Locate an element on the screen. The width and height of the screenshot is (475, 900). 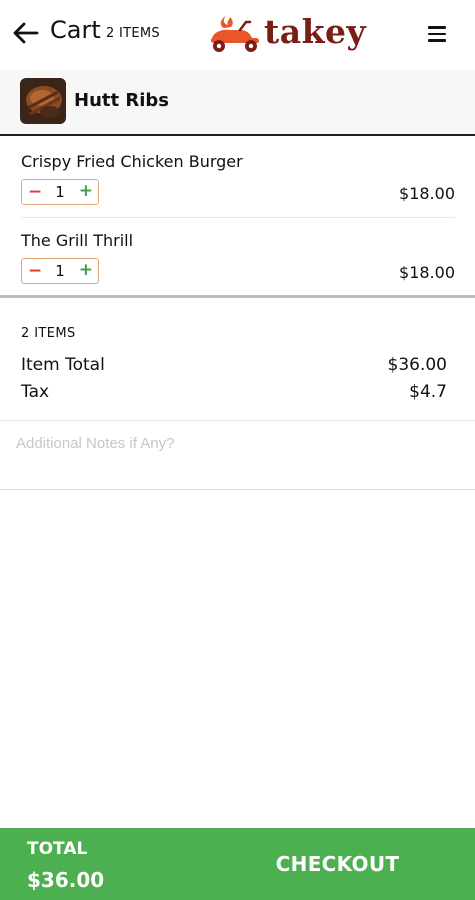
summary-item-count: 2 ITEMS is located at coordinates (48, 333).